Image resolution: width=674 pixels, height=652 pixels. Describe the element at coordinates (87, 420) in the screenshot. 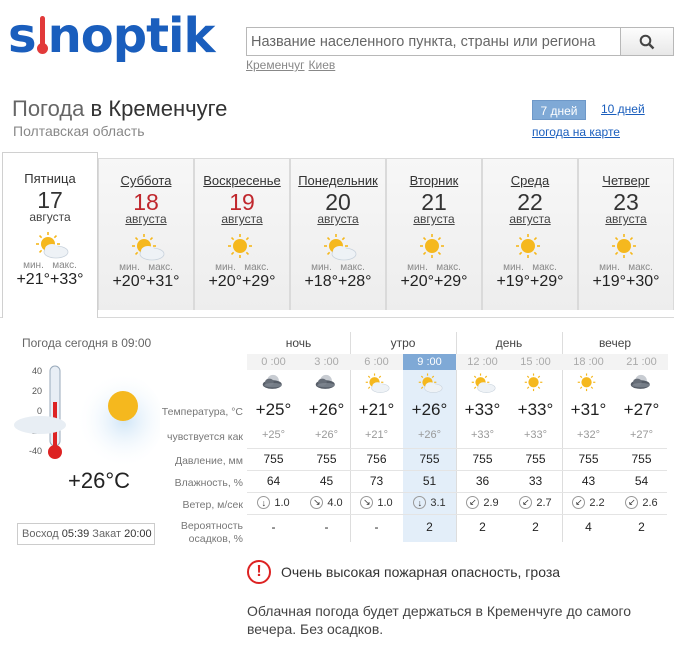

I see `sun-cloud-large-icon` at that location.